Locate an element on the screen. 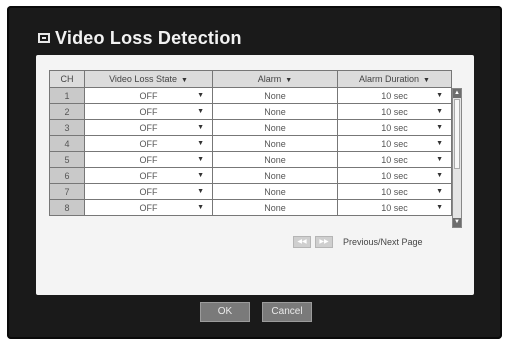 The height and width of the screenshot is (345, 509). scroll-up-icon: ▲ is located at coordinates (457, 93).